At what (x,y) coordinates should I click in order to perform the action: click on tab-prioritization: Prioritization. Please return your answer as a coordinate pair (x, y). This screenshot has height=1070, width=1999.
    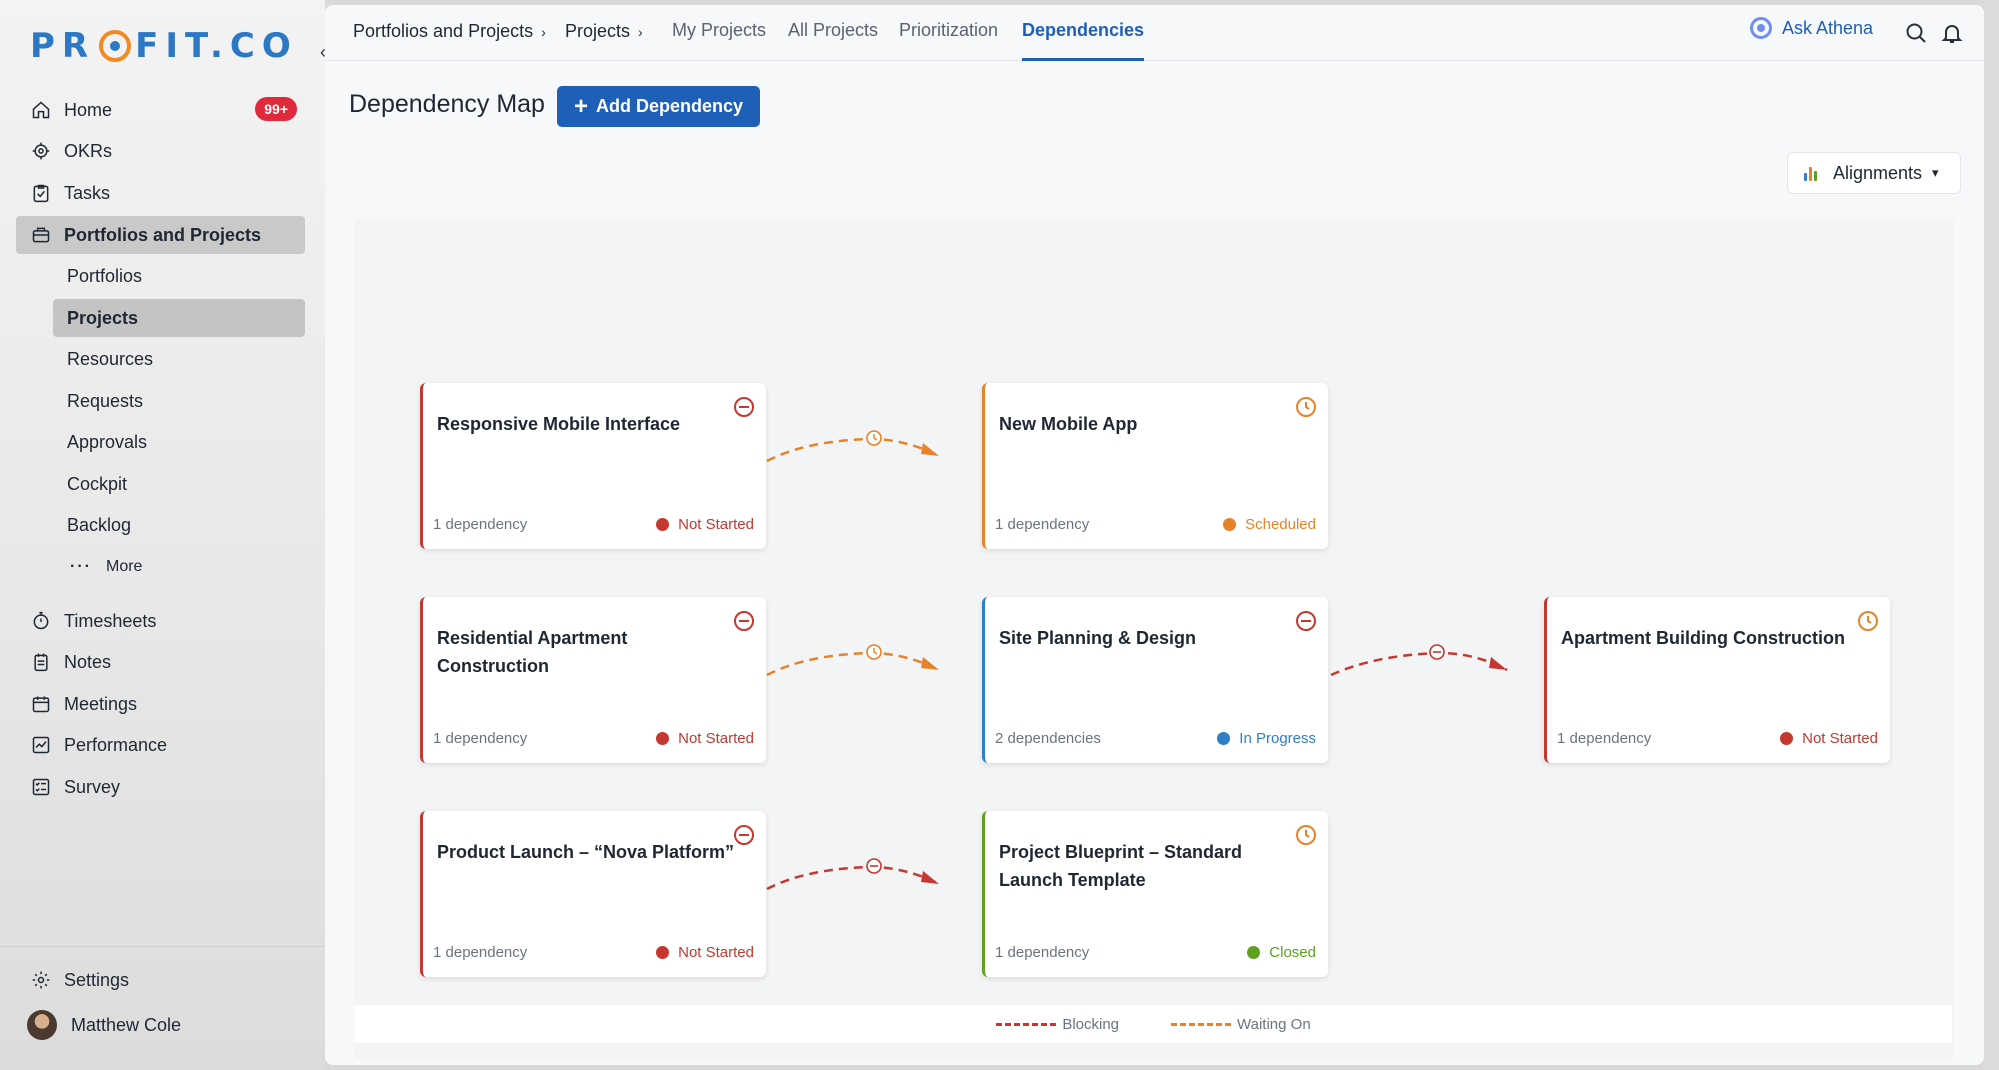
    Looking at the image, I should click on (948, 40).